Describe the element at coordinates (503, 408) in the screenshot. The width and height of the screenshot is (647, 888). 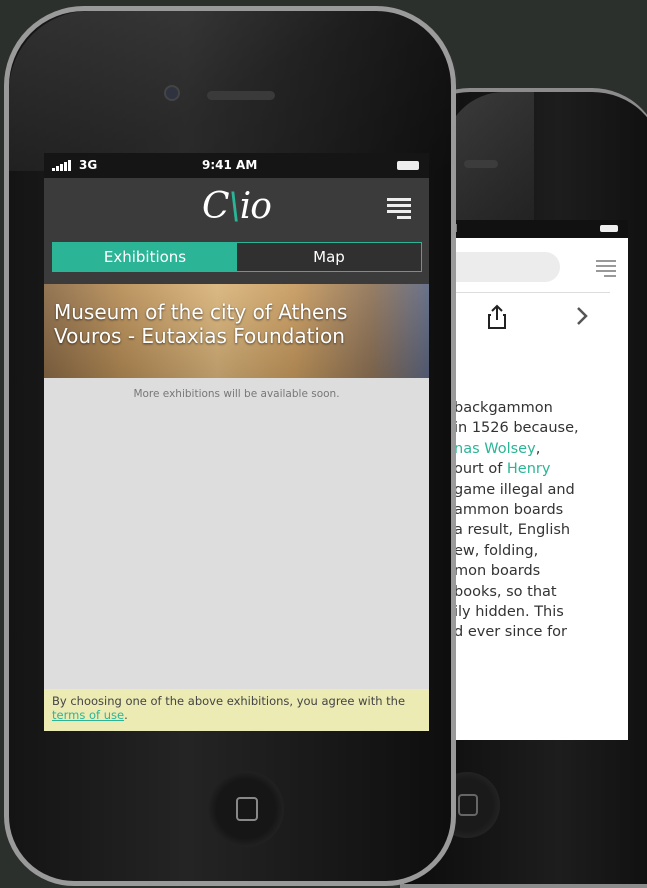
I see `article-line: backgammon` at that location.